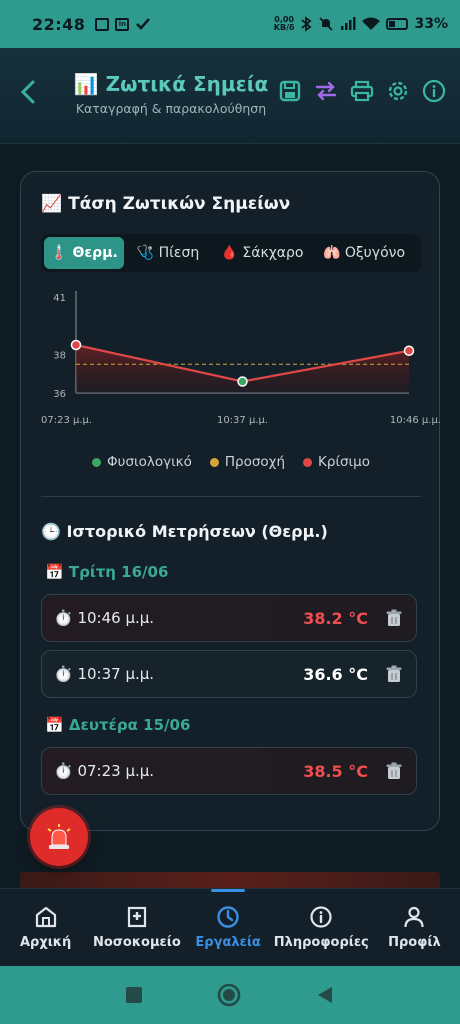 The image size is (460, 1024). Describe the element at coordinates (66, 420) in the screenshot. I see `x-tick-label: 07:23 μ.μ.` at that location.